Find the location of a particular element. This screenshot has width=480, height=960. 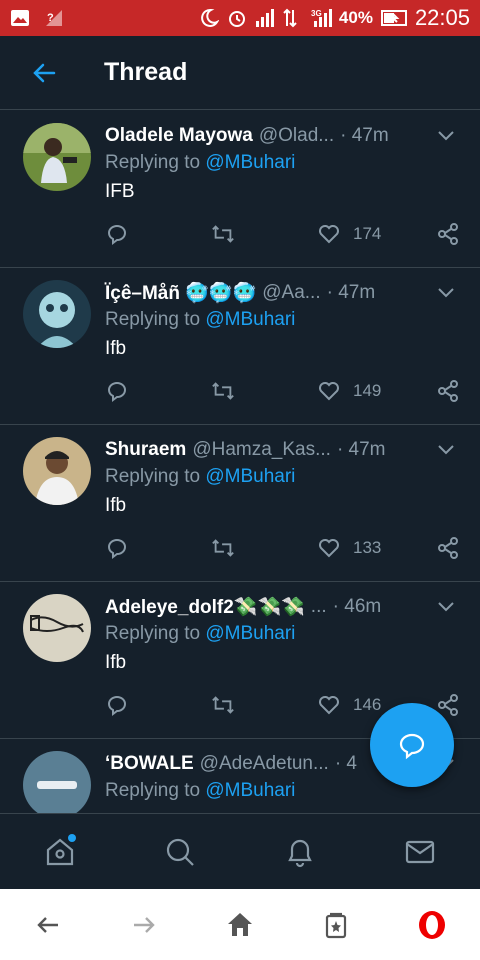

network-label: 3G is located at coordinates (316, 13).